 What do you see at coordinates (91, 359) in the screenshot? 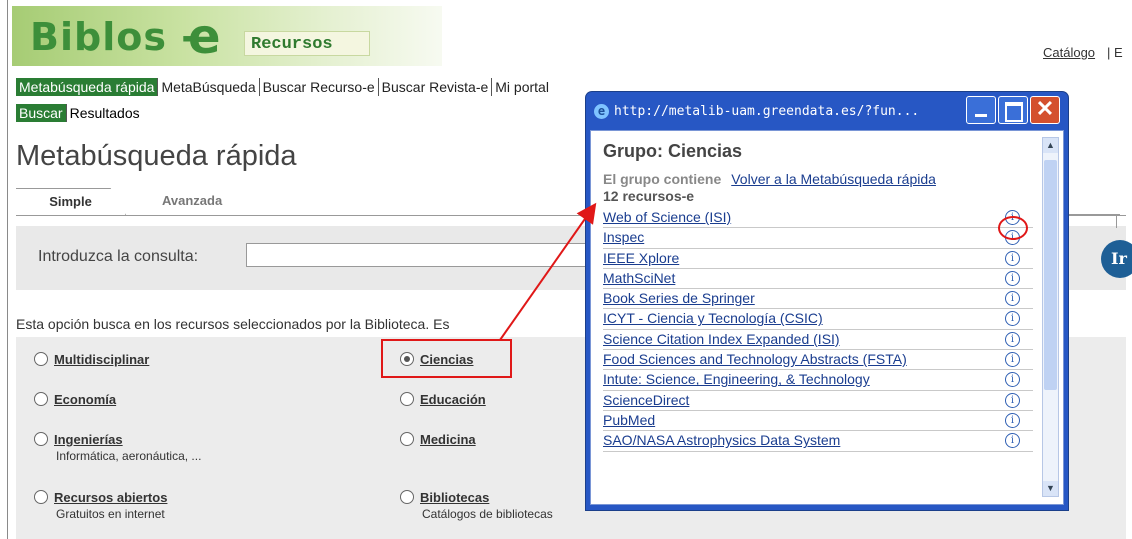
I see `group-multidisciplinar: Multidisciplinar` at bounding box center [91, 359].